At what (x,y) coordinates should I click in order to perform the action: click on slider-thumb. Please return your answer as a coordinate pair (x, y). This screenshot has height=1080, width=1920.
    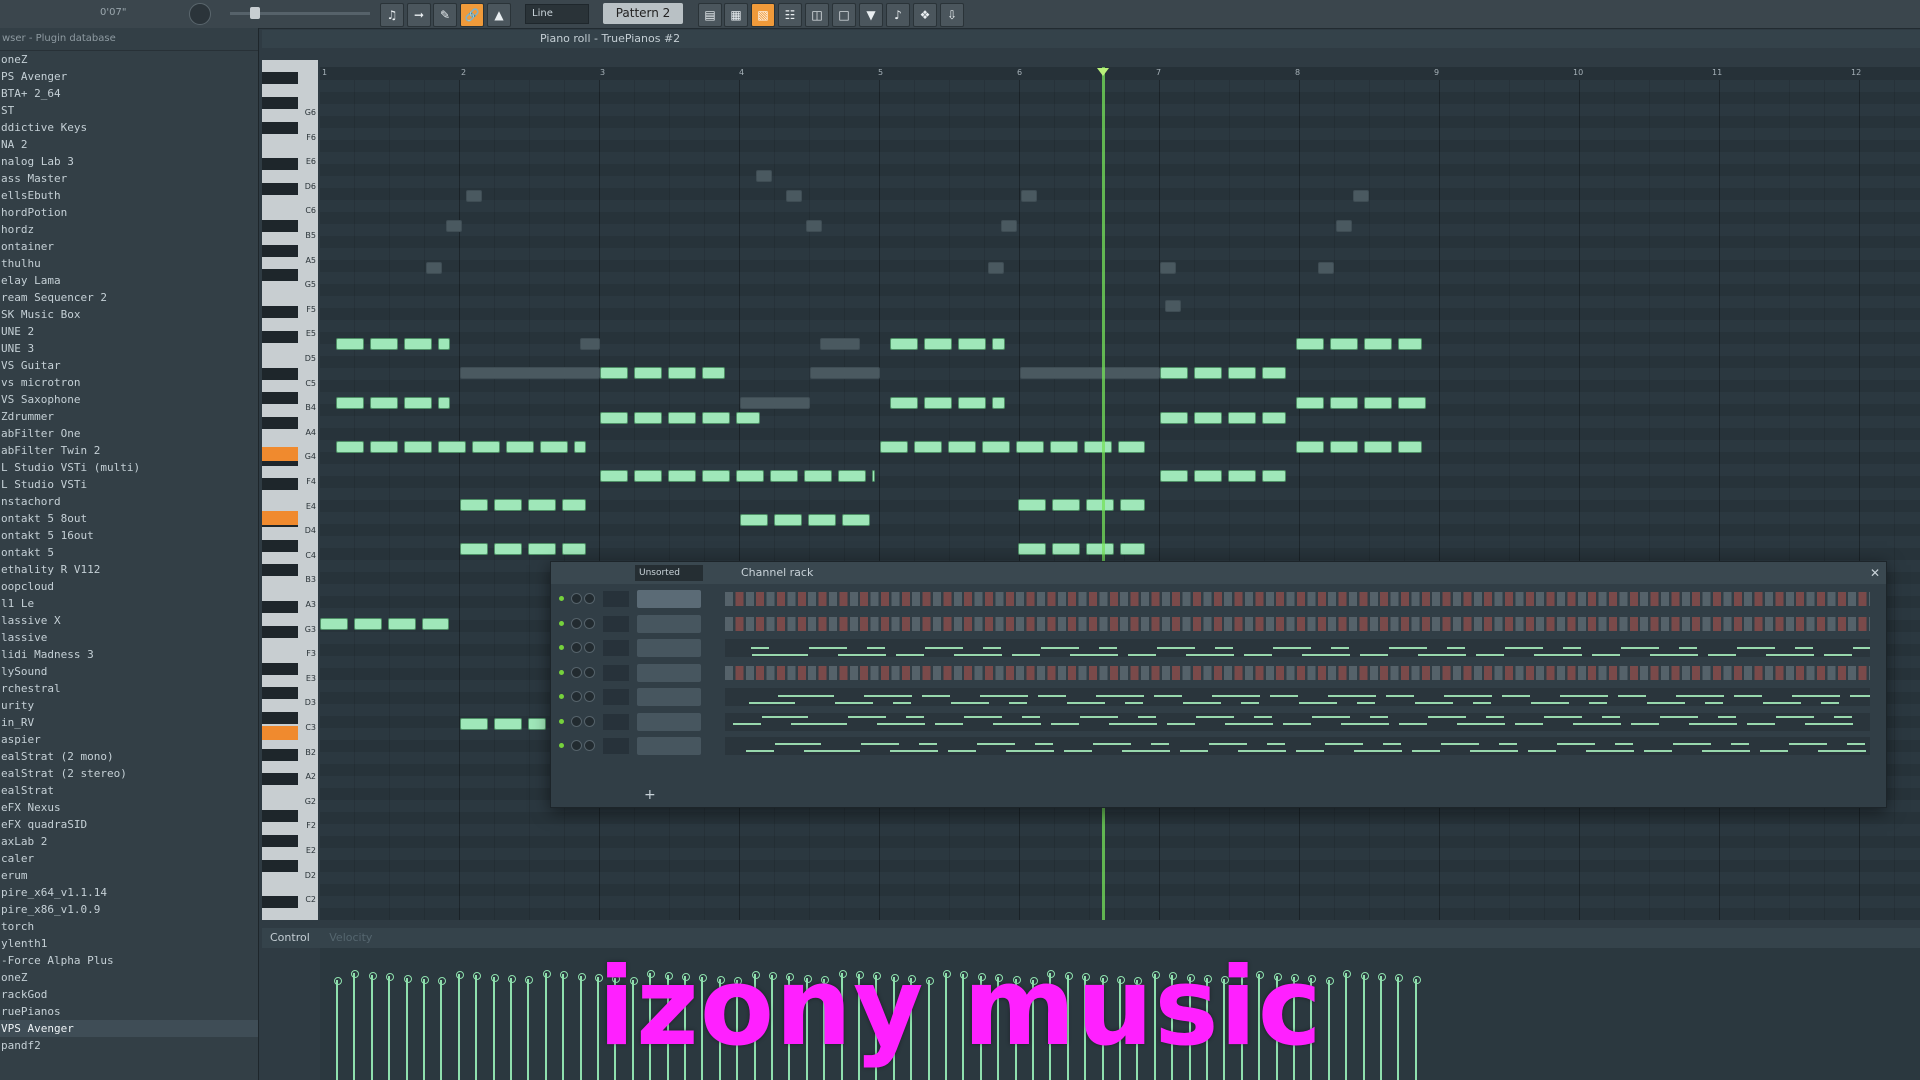
    Looking at the image, I should click on (255, 13).